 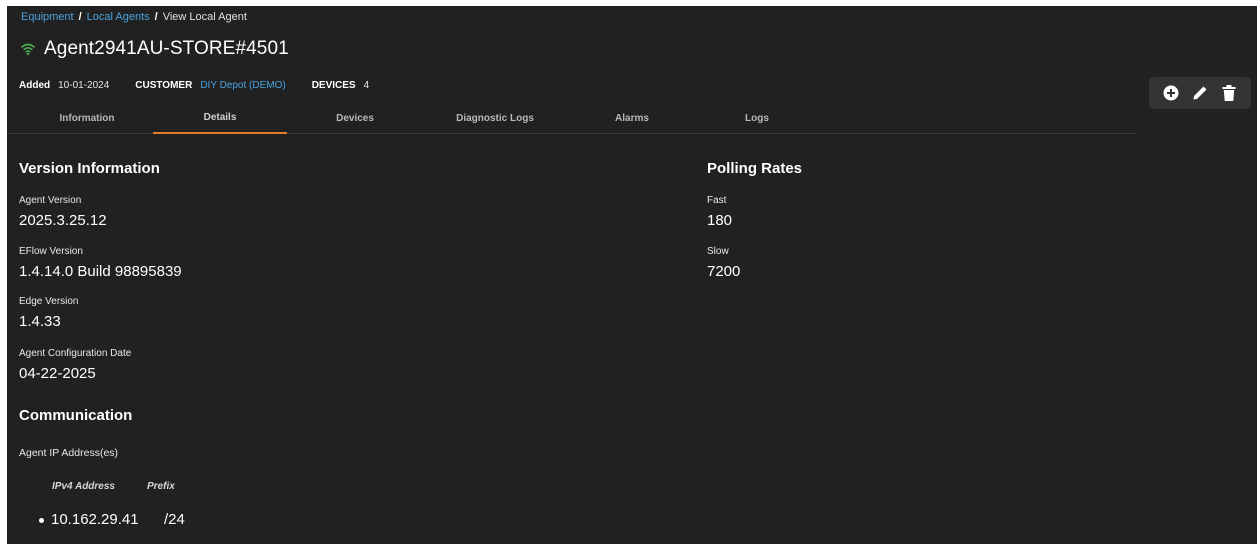 What do you see at coordinates (47, 17) in the screenshot?
I see `breadcrumb-equipment: Equipment` at bounding box center [47, 17].